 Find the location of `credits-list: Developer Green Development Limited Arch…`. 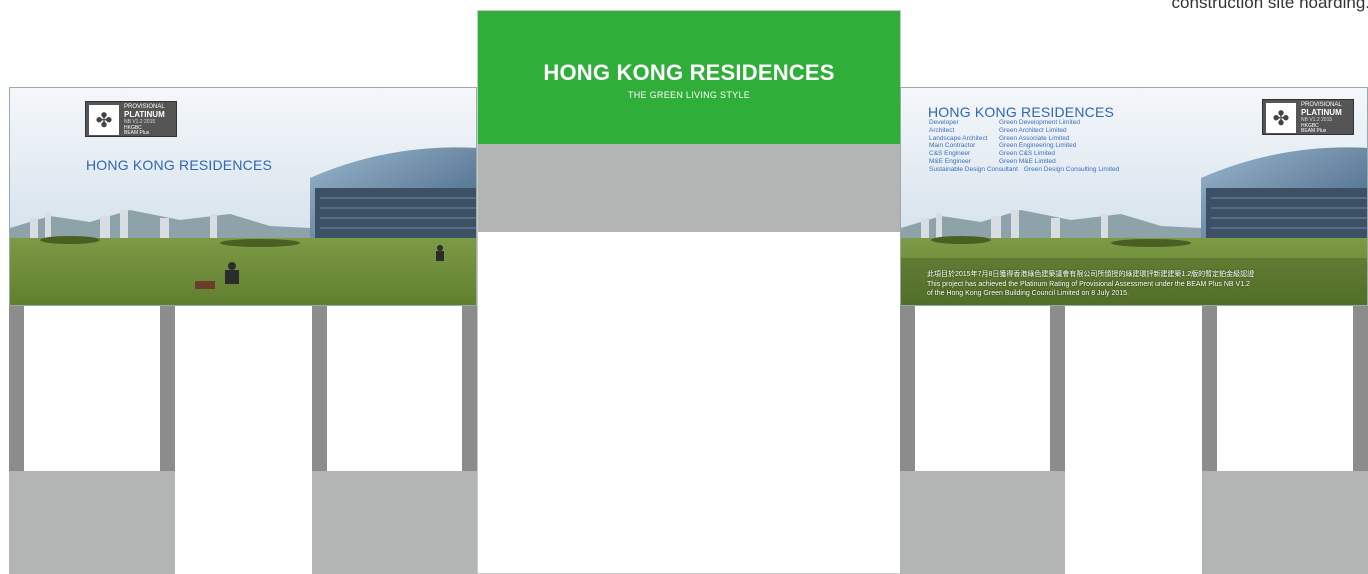

credits-list: Developer Green Development Limited Arch… is located at coordinates (1024, 136).